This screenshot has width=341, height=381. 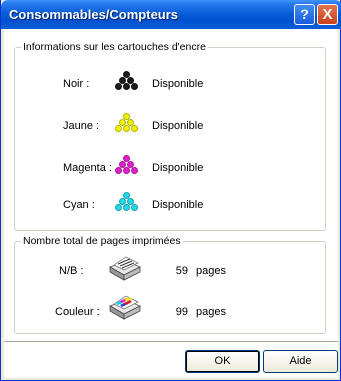 What do you see at coordinates (71, 271) in the screenshot?
I see `bw-pages-label: N/B :` at bounding box center [71, 271].